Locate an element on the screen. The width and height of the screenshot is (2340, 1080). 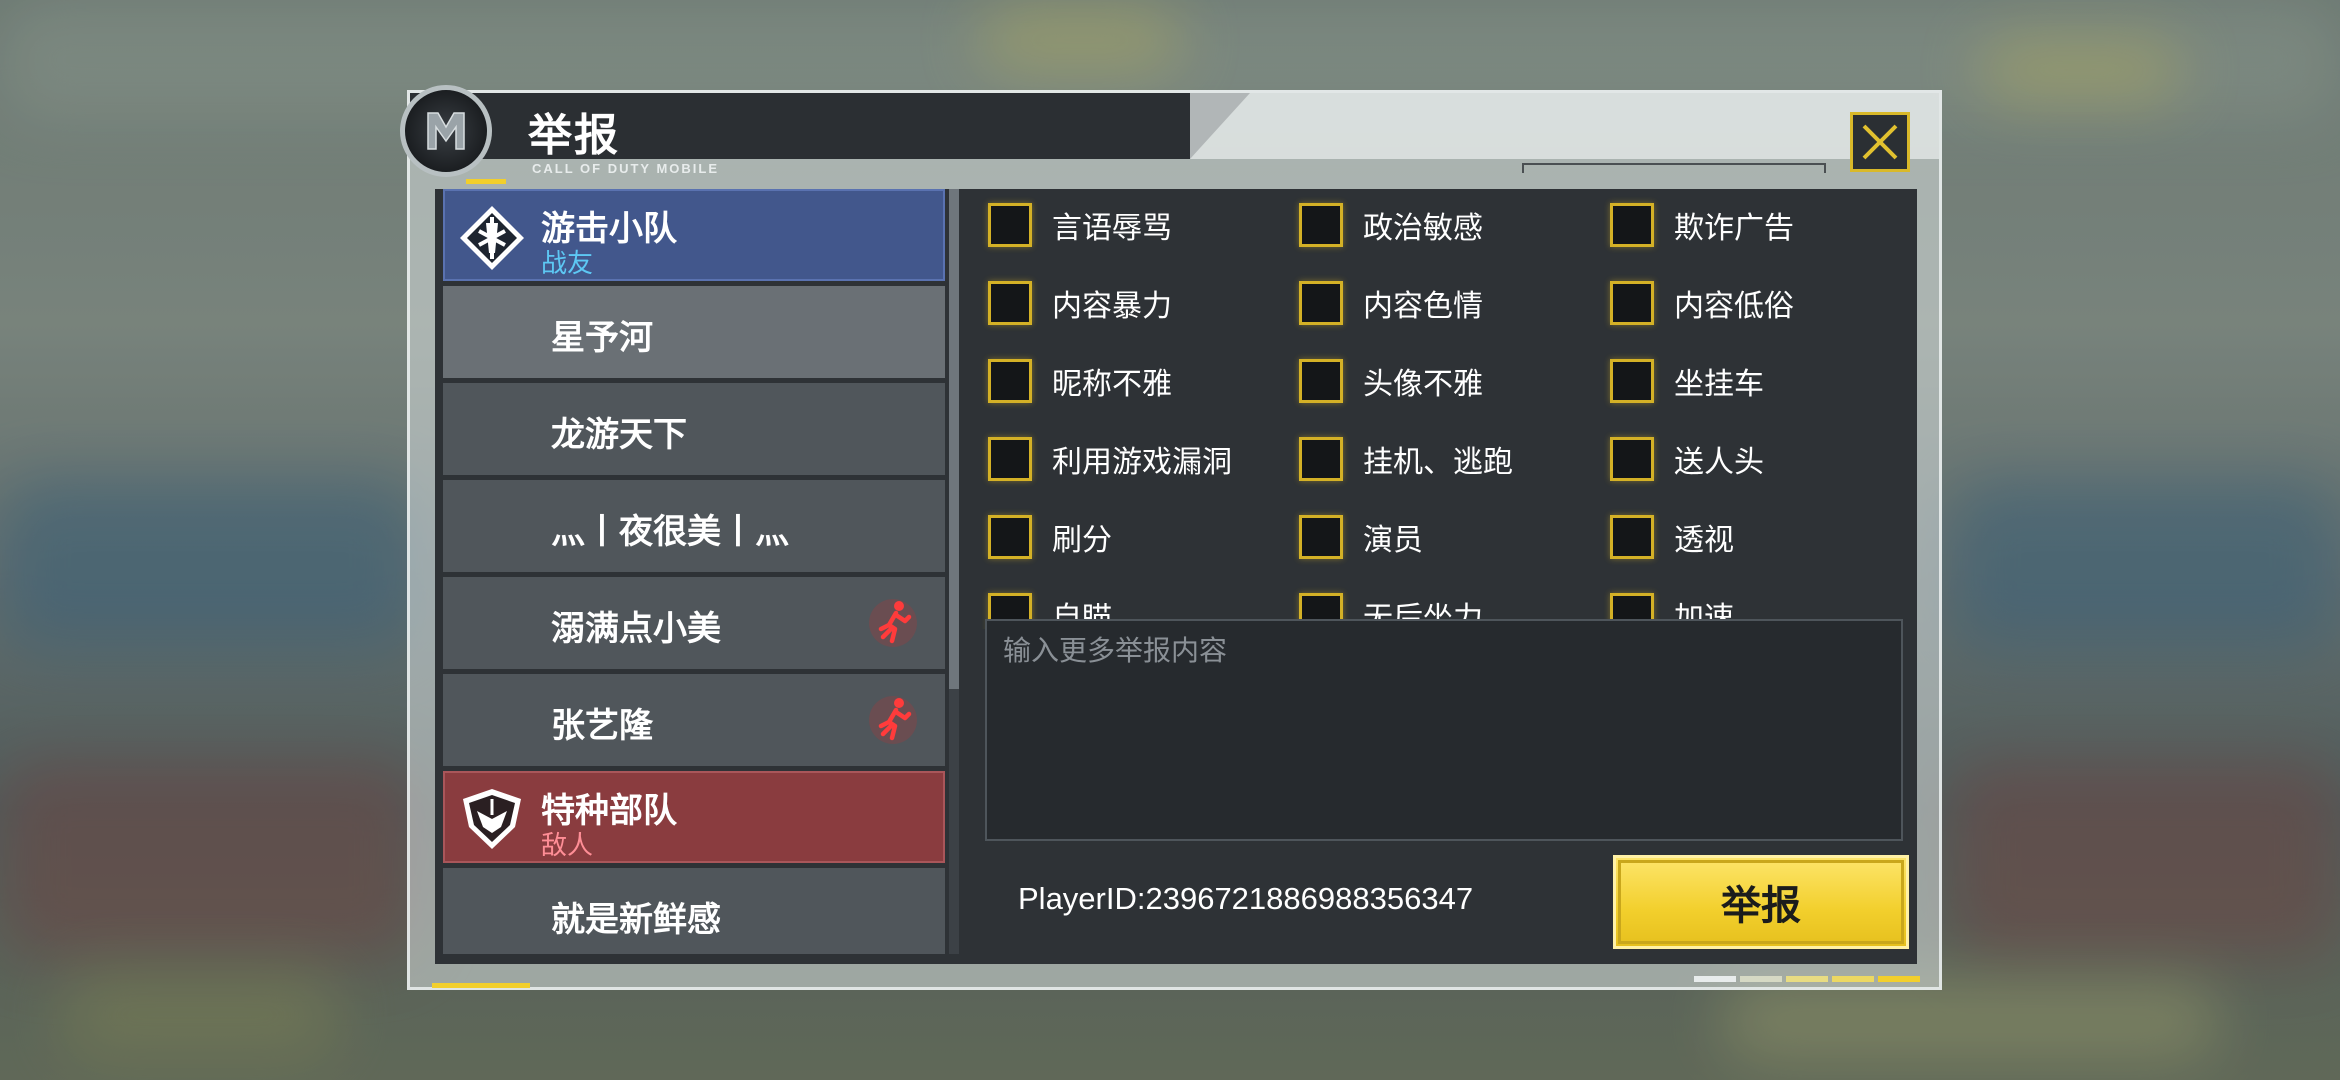
reason-checkbox: 欺诈广告 is located at coordinates (1702, 225).